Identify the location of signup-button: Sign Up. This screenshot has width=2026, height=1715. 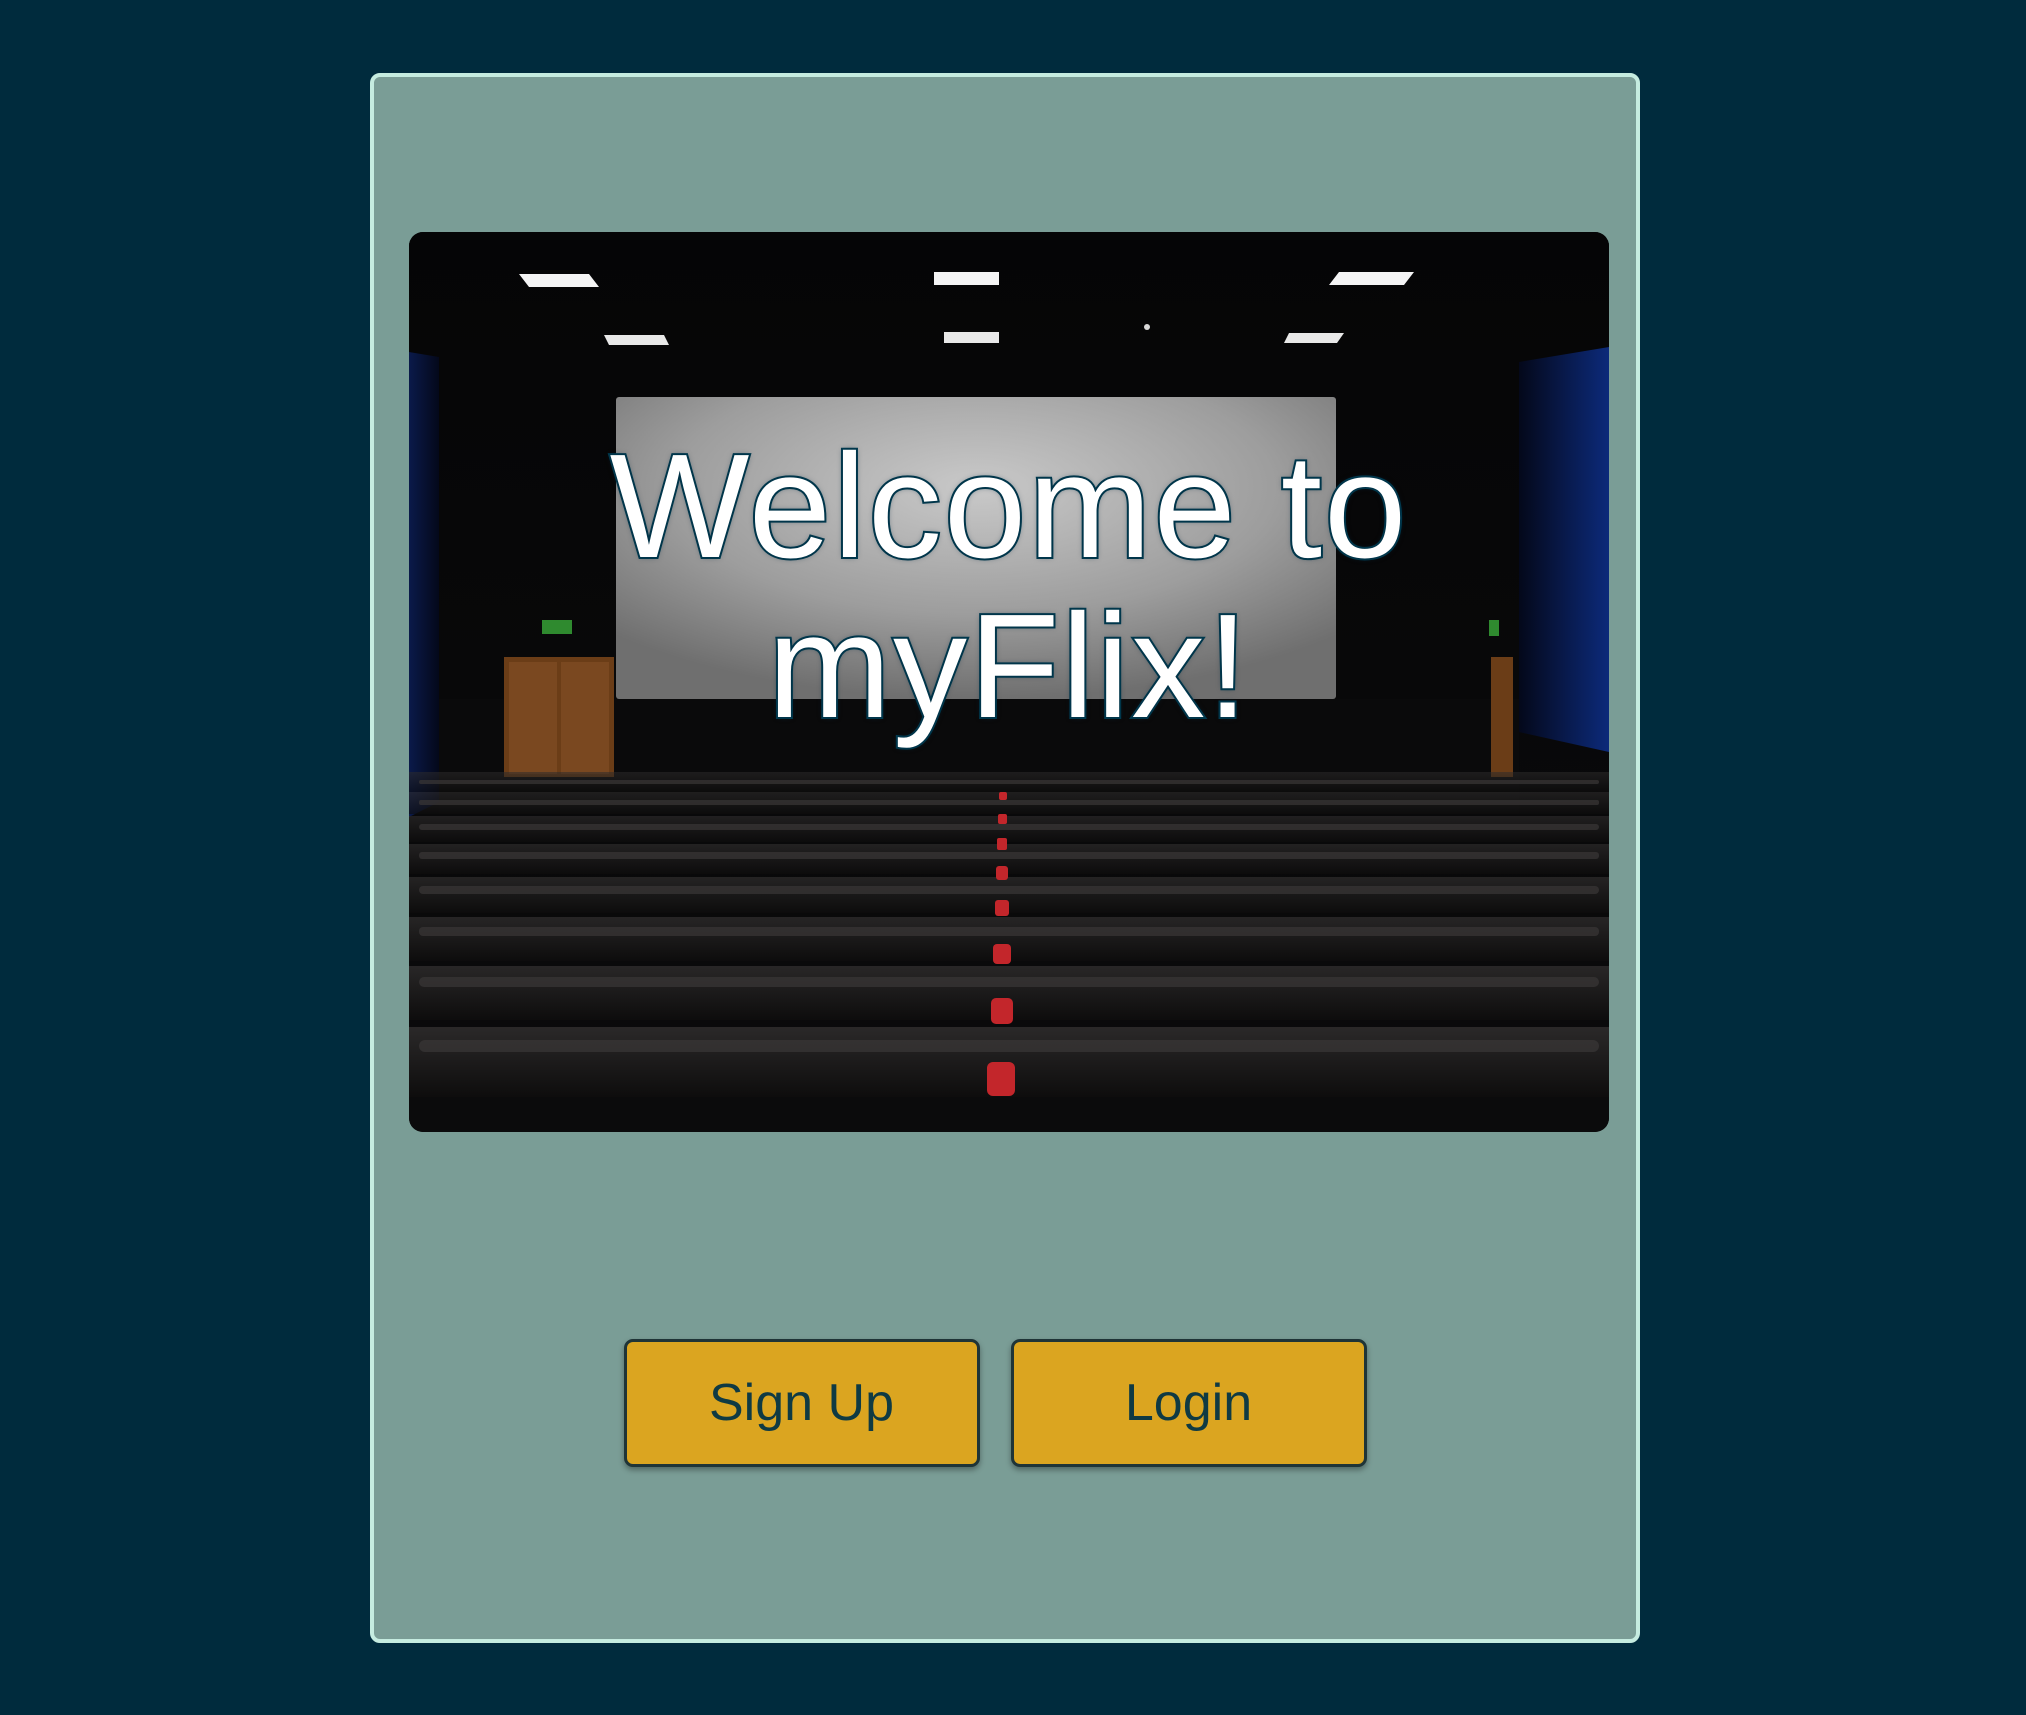
(801, 1403).